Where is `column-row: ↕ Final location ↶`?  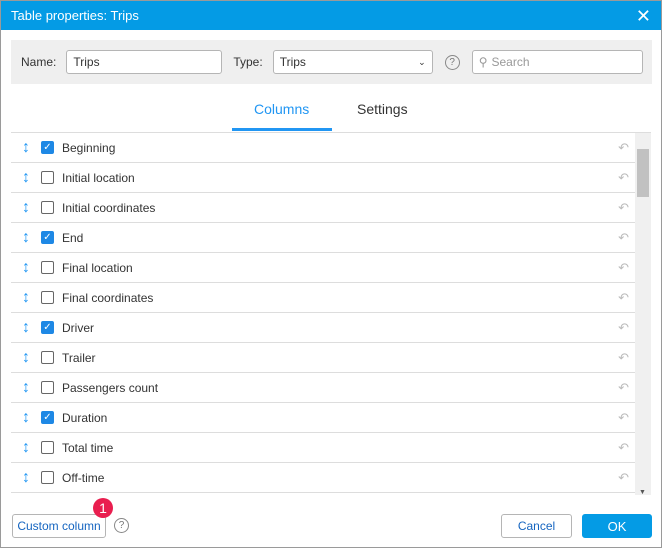
column-row: ↕ Final location ↶ is located at coordinates (323, 268).